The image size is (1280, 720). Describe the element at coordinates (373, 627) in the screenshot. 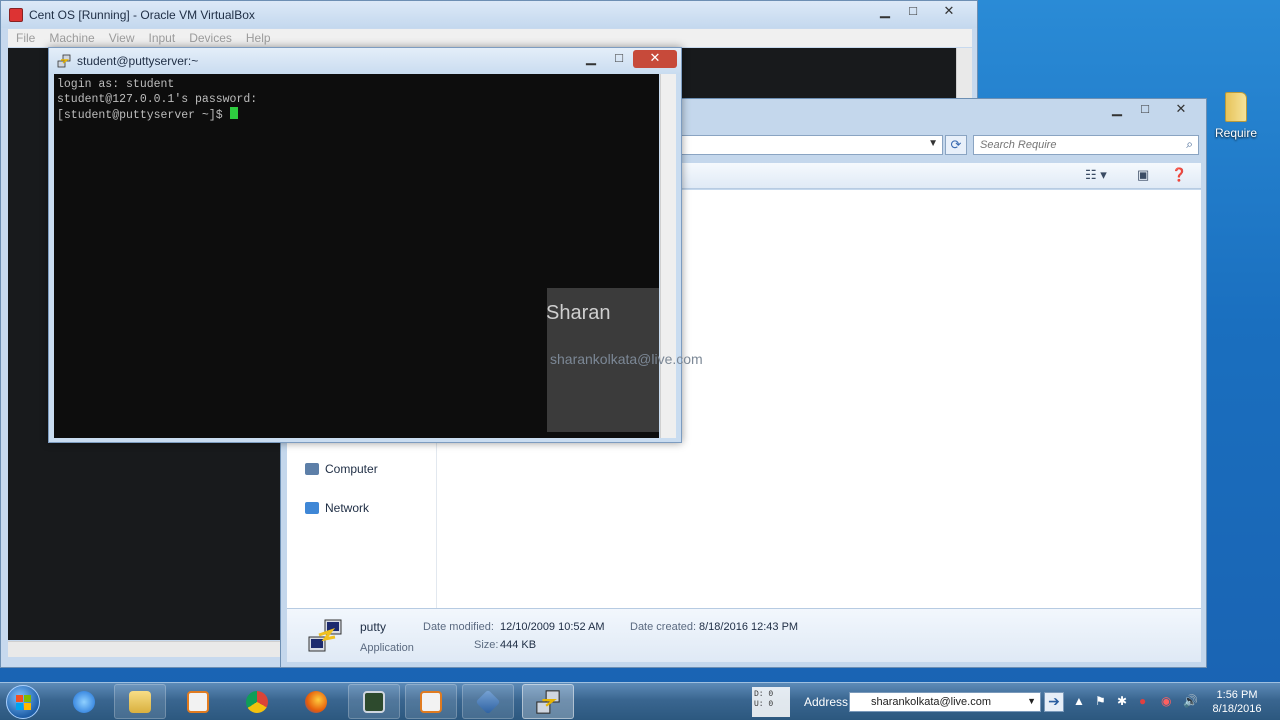

I see `file-name: putty` at that location.